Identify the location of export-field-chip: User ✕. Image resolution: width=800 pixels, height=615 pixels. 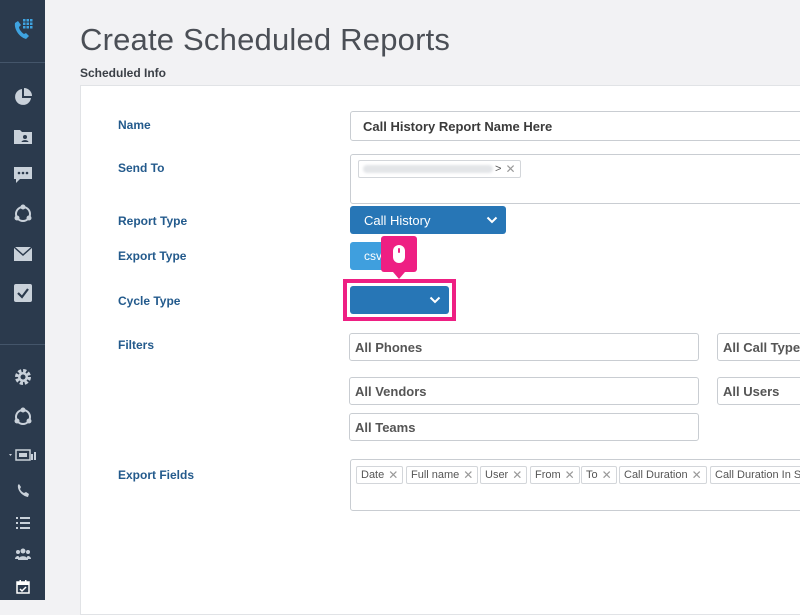
(504, 475).